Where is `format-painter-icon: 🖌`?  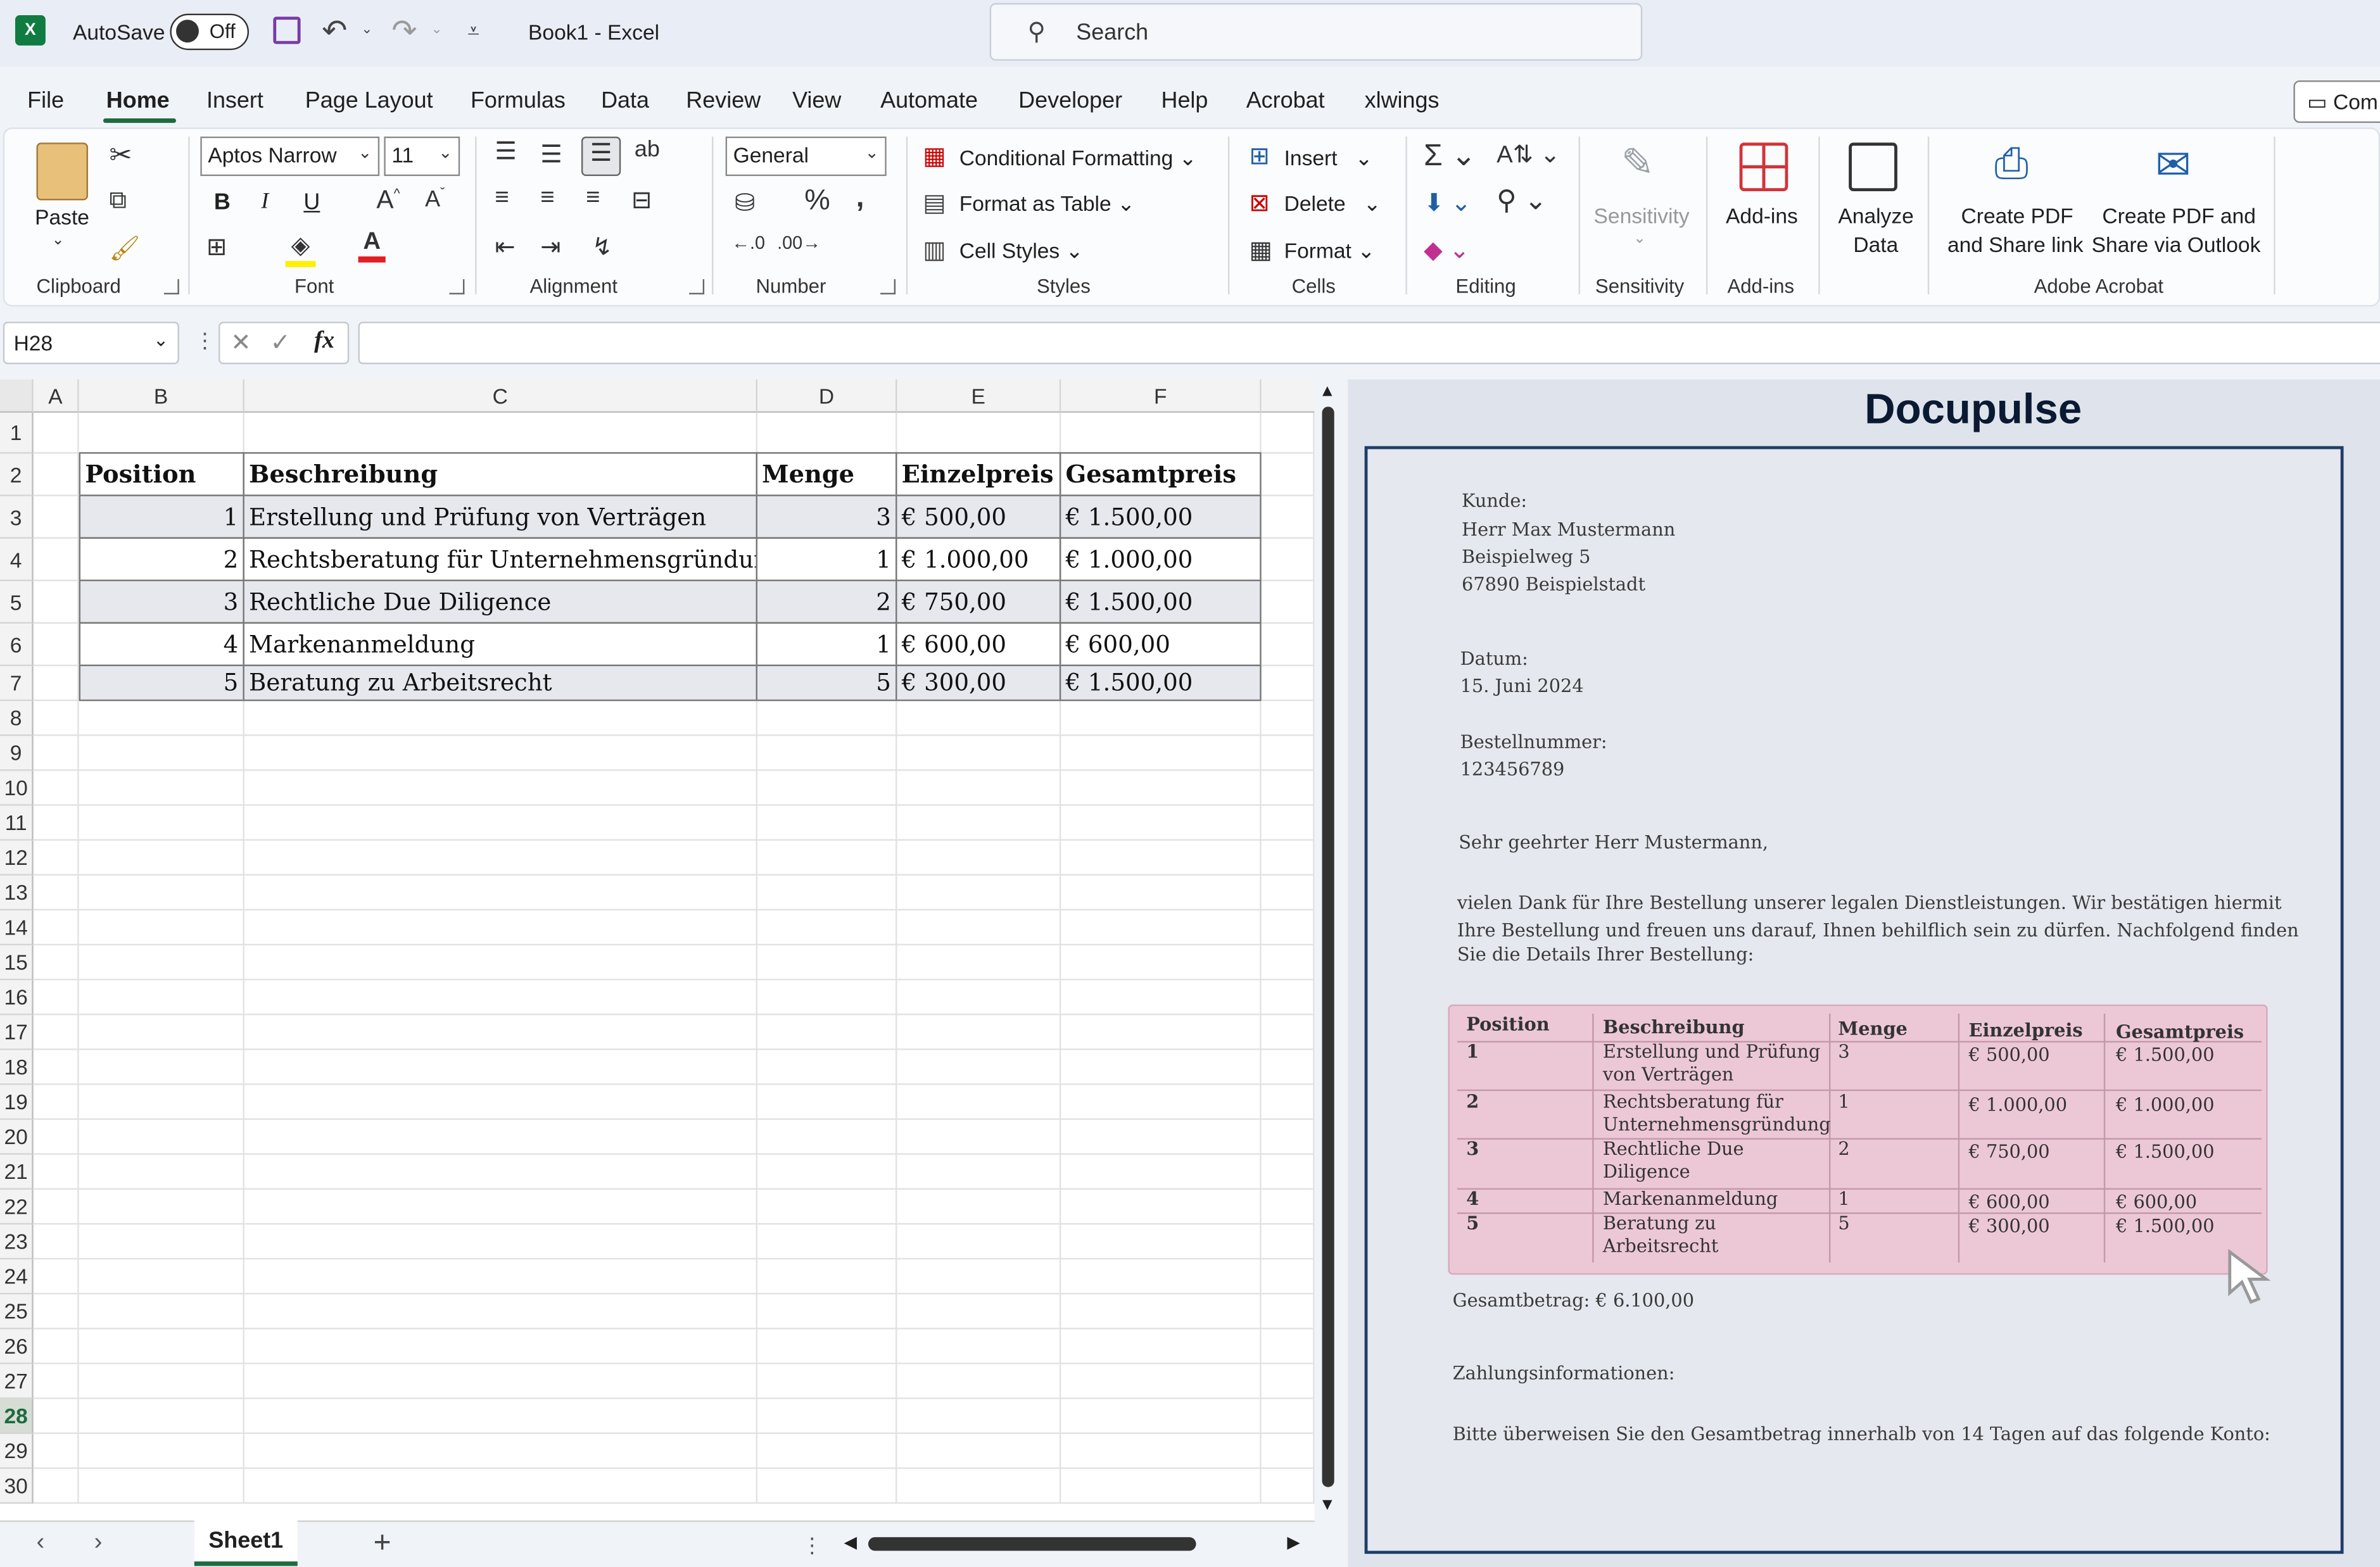
format-painter-icon: 🖌 is located at coordinates (125, 249).